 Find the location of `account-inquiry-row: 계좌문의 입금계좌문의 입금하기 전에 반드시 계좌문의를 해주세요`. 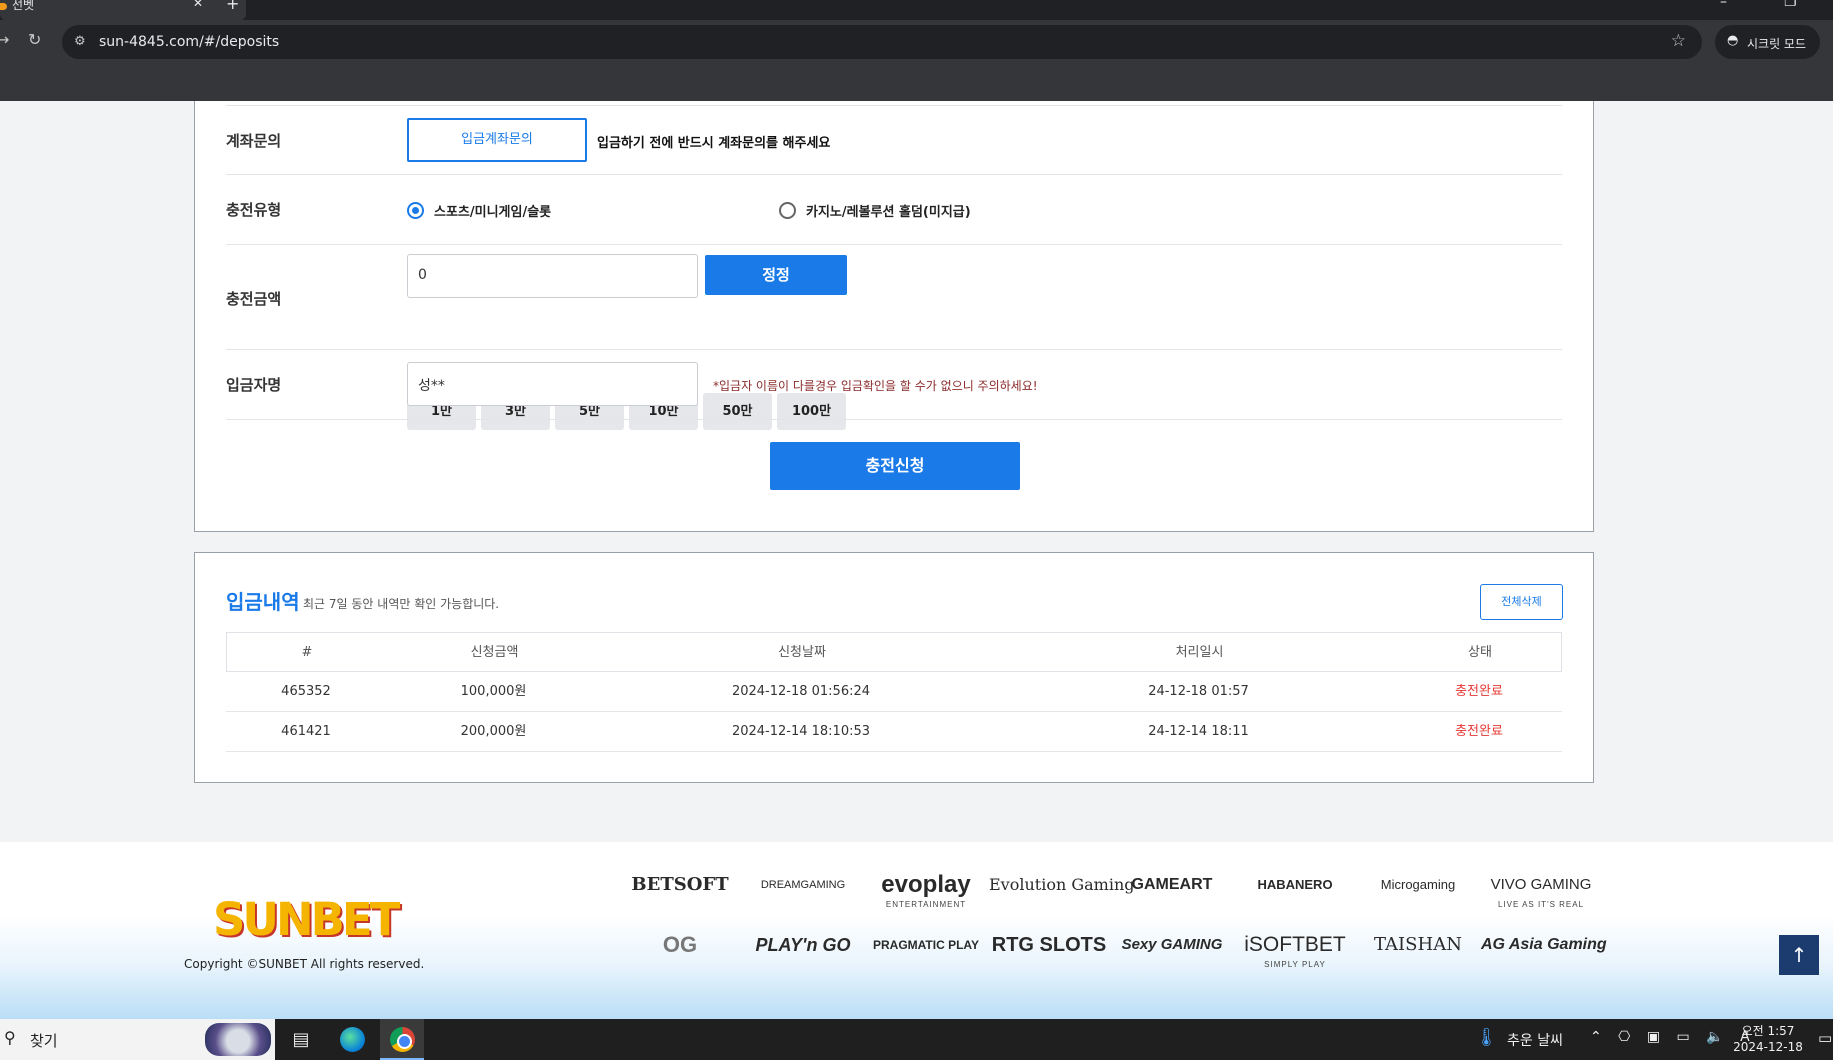

account-inquiry-row: 계좌문의 입금계좌문의 입금하기 전에 반드시 계좌문의를 해주세요 is located at coordinates (894, 140).